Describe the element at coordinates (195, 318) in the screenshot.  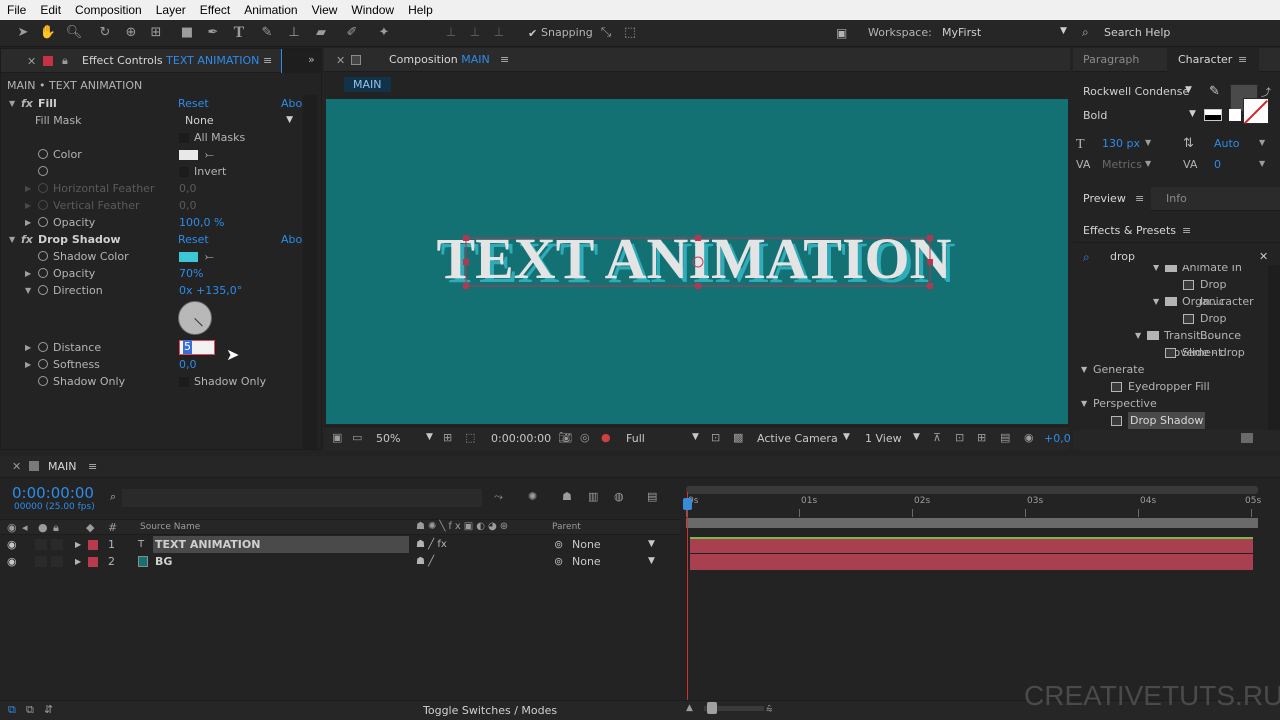
I see `direction-dial` at that location.